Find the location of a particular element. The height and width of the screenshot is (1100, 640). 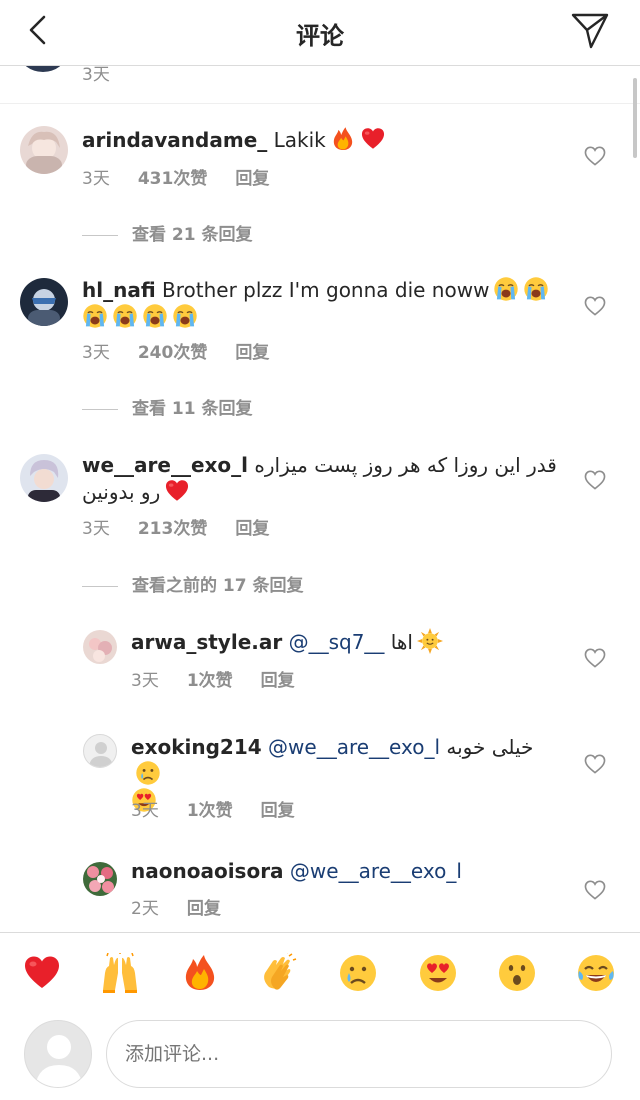

quick-emoji-bar is located at coordinates (320, 973).